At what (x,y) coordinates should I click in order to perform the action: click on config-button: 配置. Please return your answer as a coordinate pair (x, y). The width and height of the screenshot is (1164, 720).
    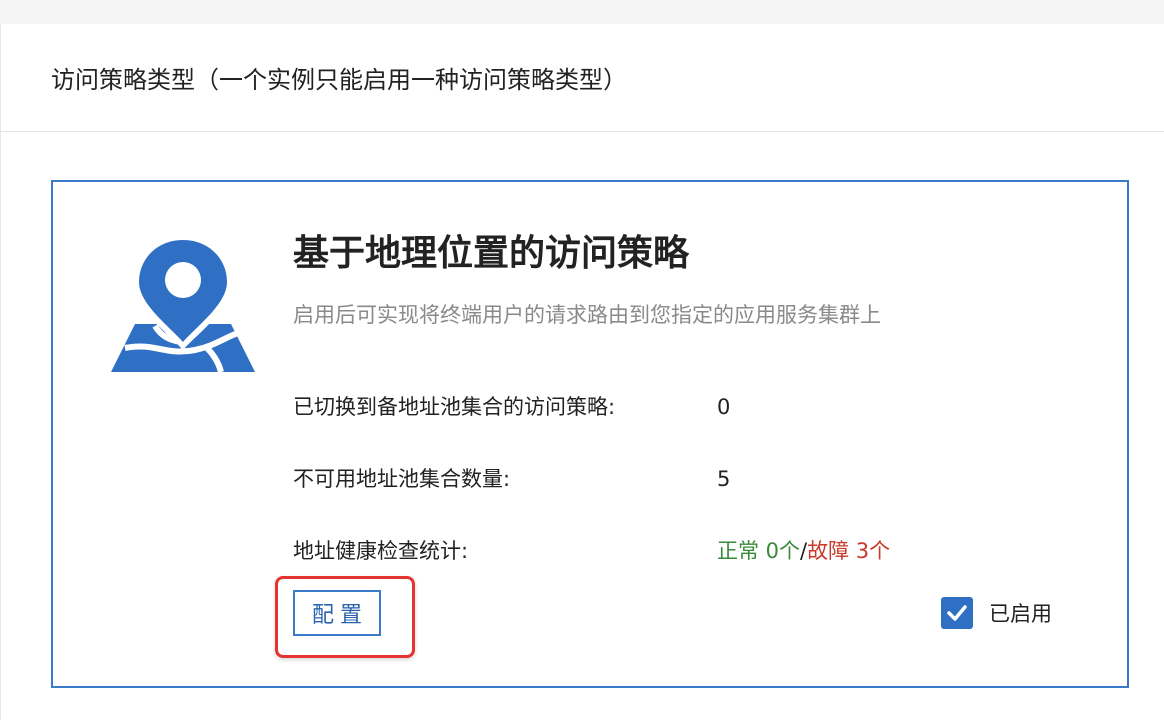
    Looking at the image, I should click on (337, 613).